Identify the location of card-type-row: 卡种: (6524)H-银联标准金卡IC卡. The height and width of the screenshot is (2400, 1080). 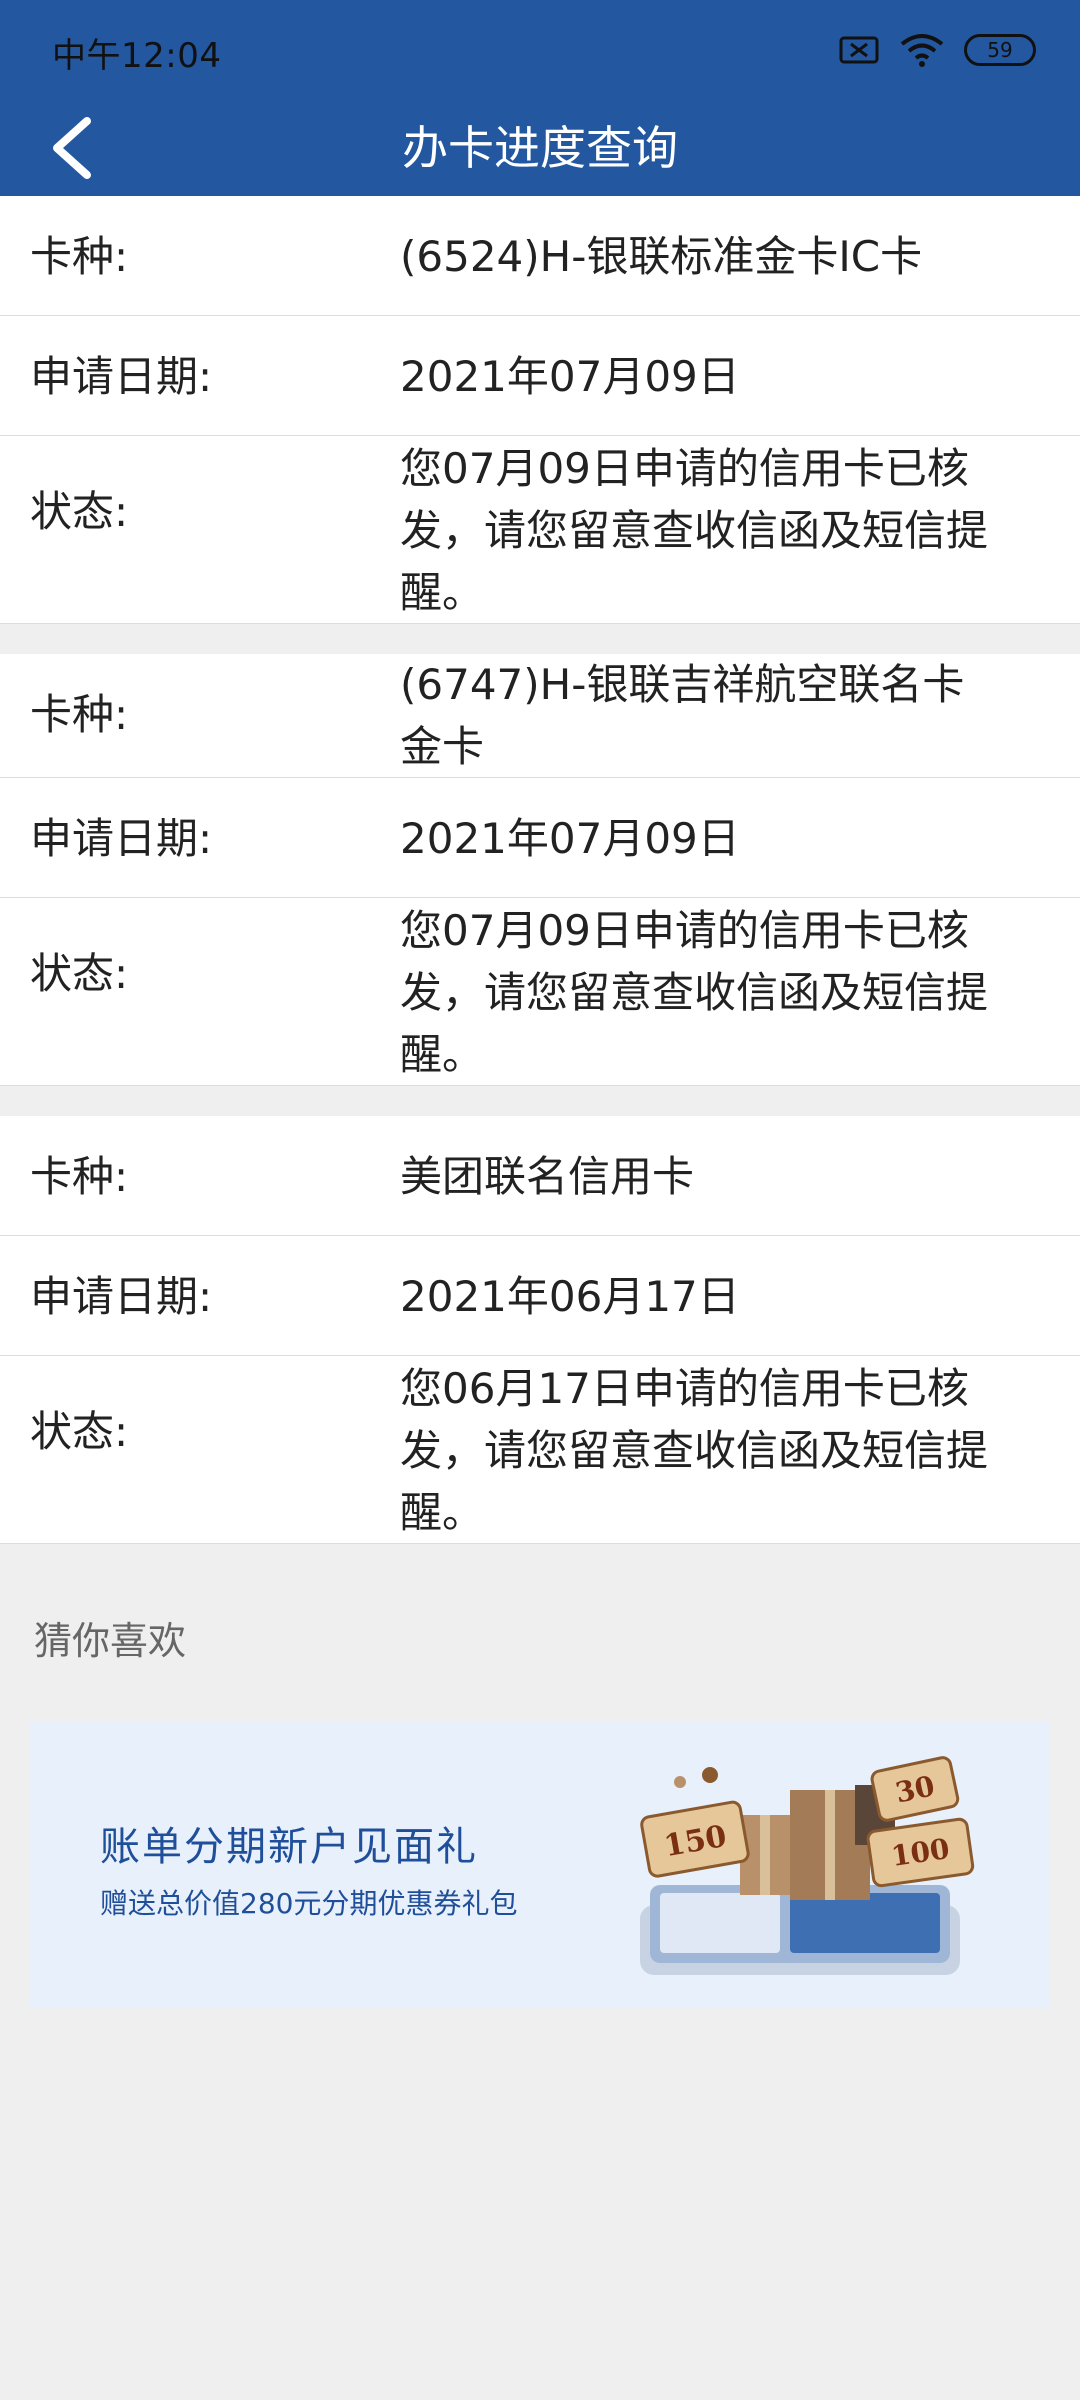
(540, 256).